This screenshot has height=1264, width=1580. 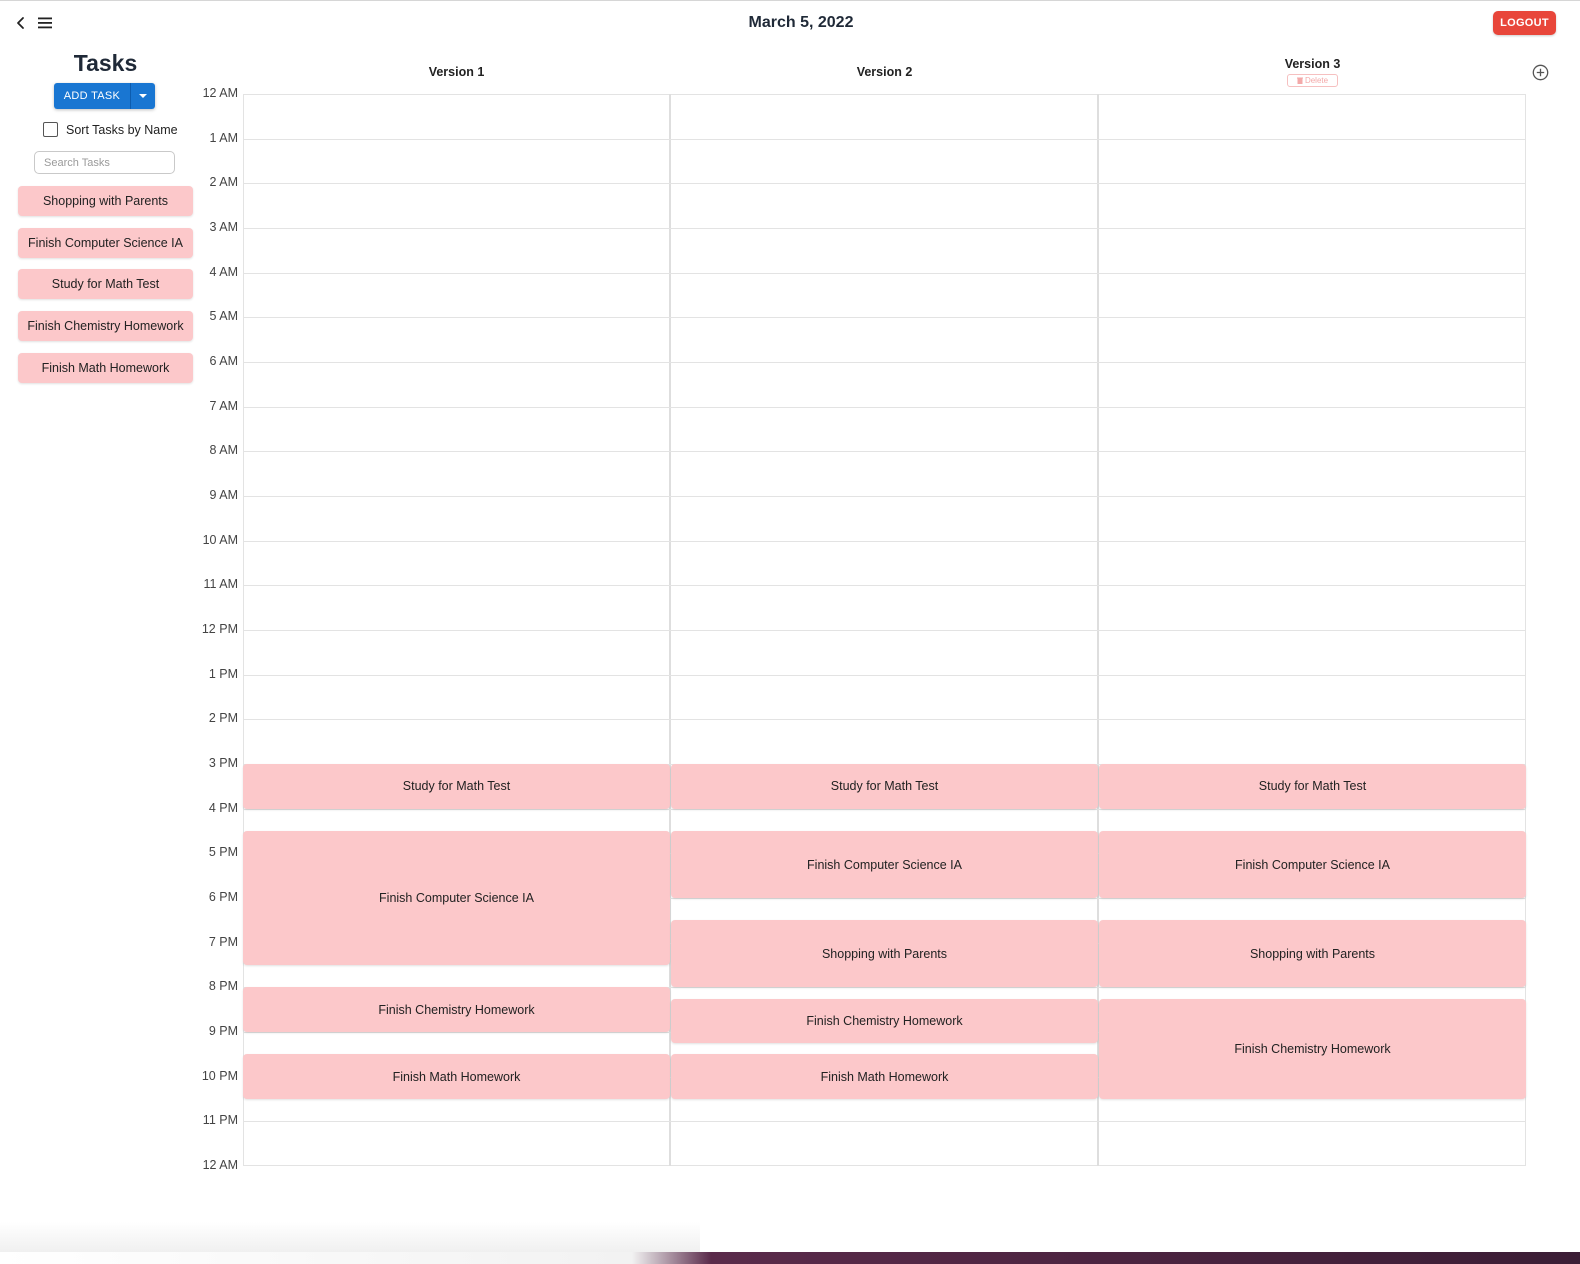 I want to click on add-task-dropdown-button, so click(x=142, y=96).